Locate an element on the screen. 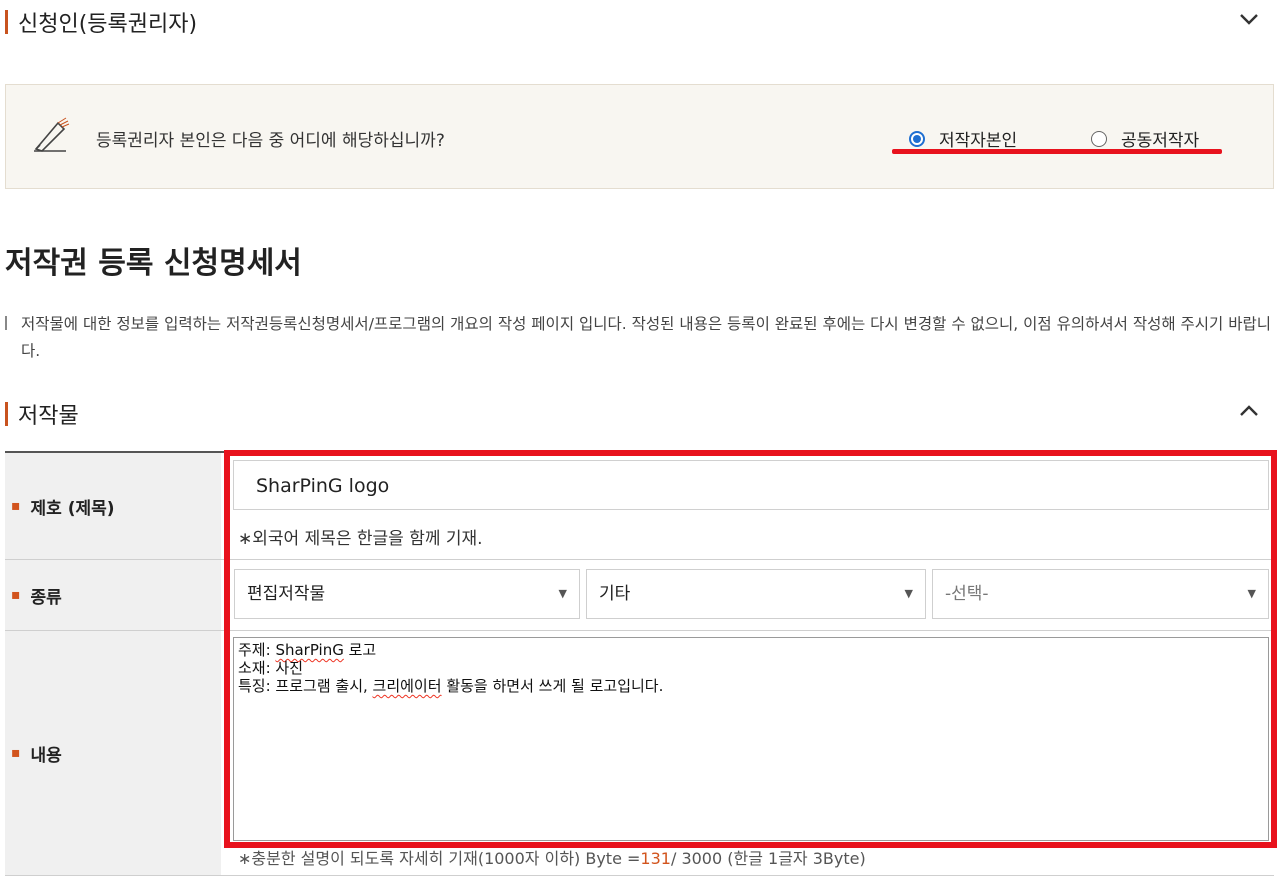  radio-co-author: 공동저작자 is located at coordinates (1145, 138).